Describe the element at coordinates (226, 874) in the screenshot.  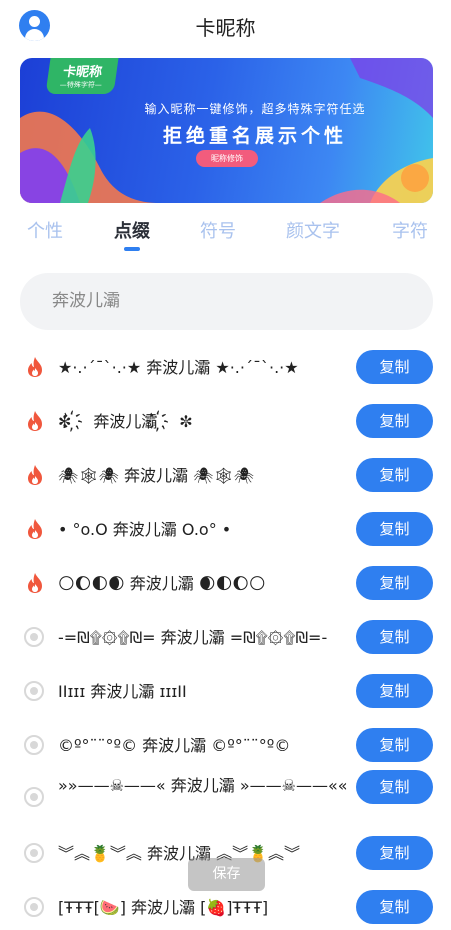
I see `save-toast: 保存` at that location.